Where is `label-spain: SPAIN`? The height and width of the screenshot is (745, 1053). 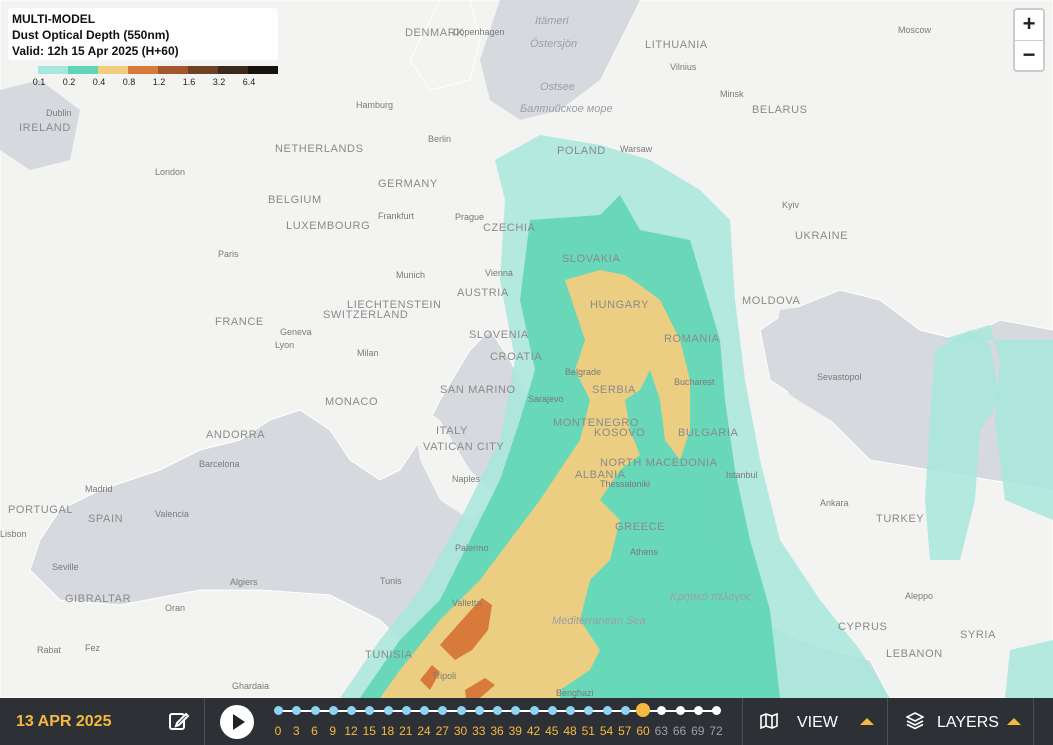
label-spain: SPAIN is located at coordinates (105, 519).